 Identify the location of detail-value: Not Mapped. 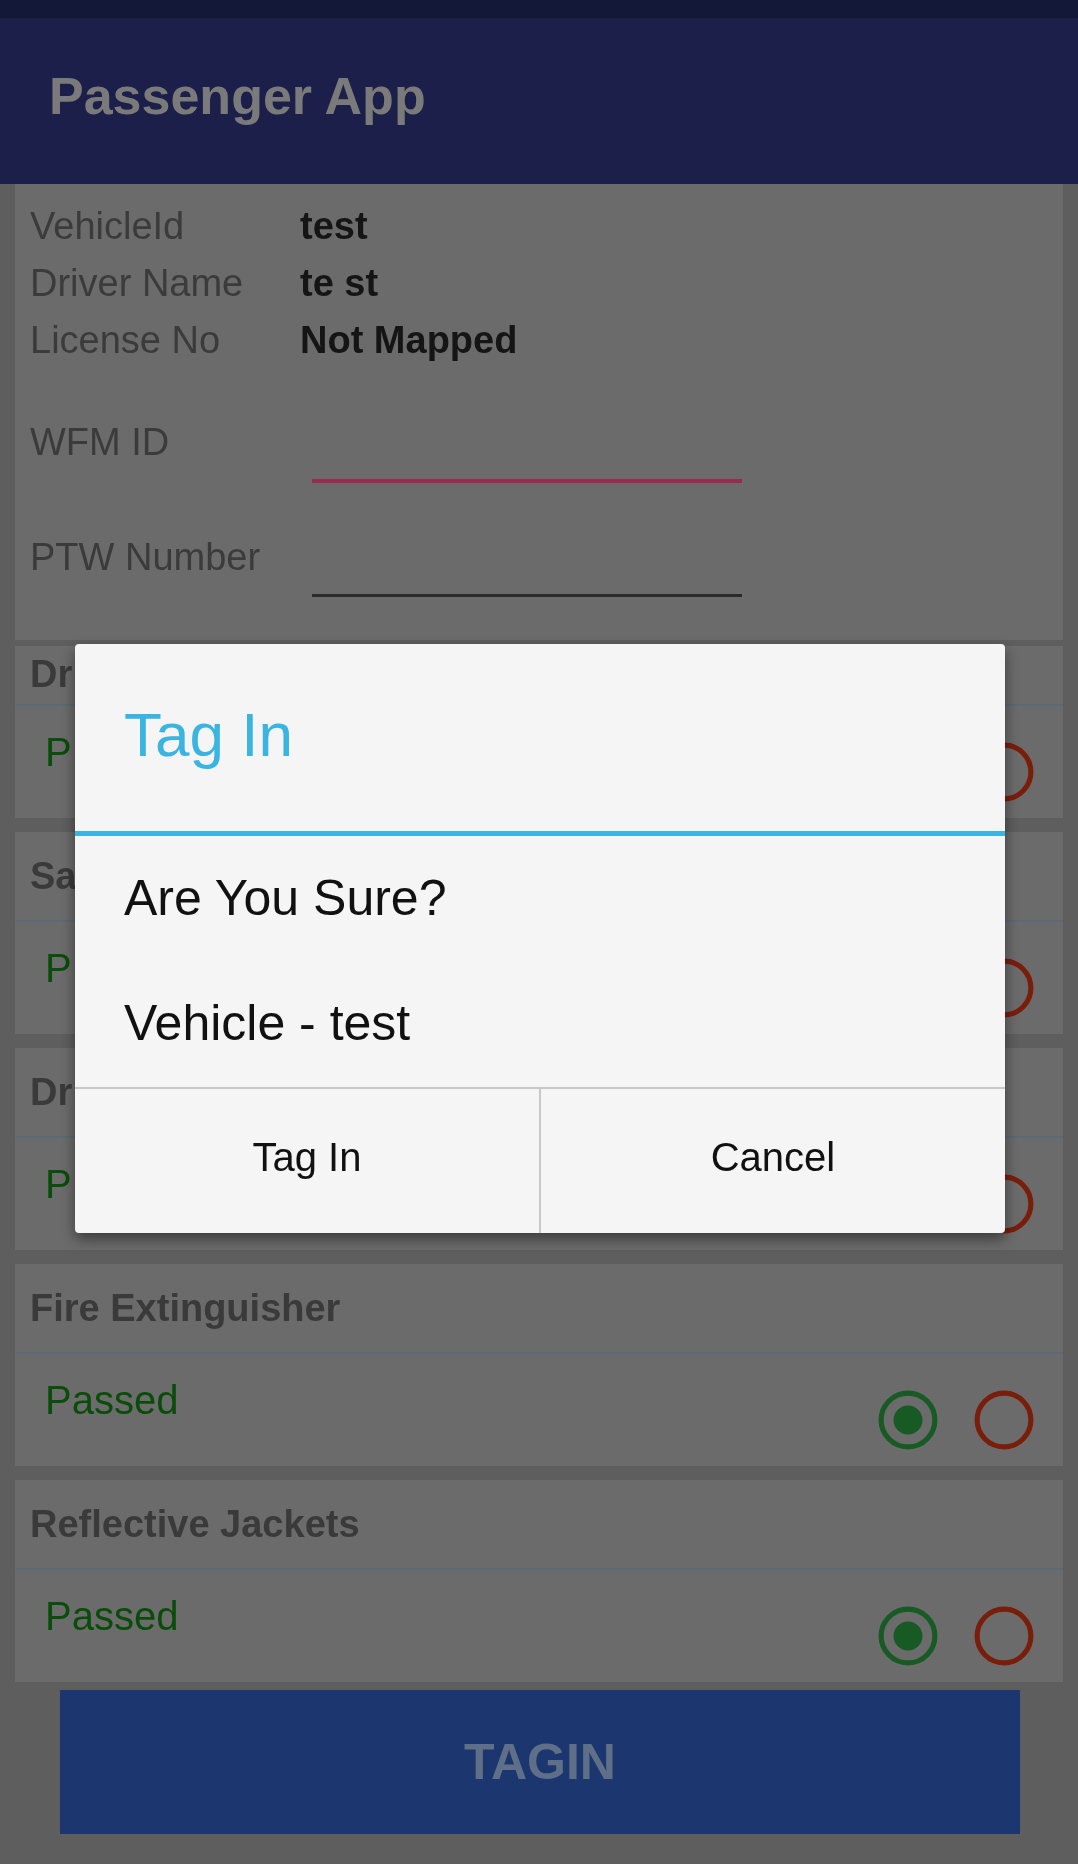
(409, 340).